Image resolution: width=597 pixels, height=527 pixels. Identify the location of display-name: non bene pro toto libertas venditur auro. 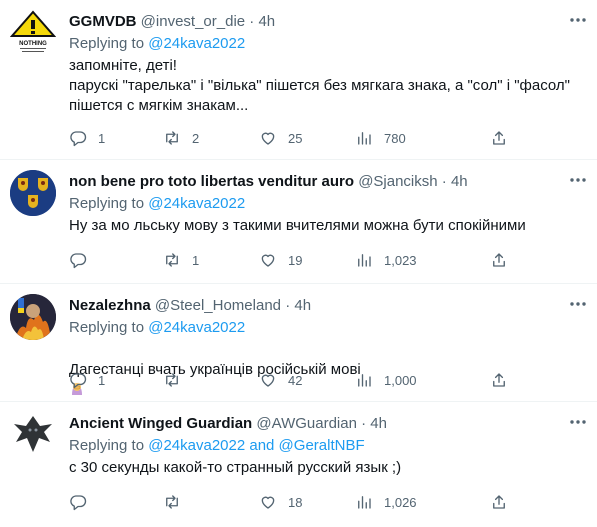
(211, 181).